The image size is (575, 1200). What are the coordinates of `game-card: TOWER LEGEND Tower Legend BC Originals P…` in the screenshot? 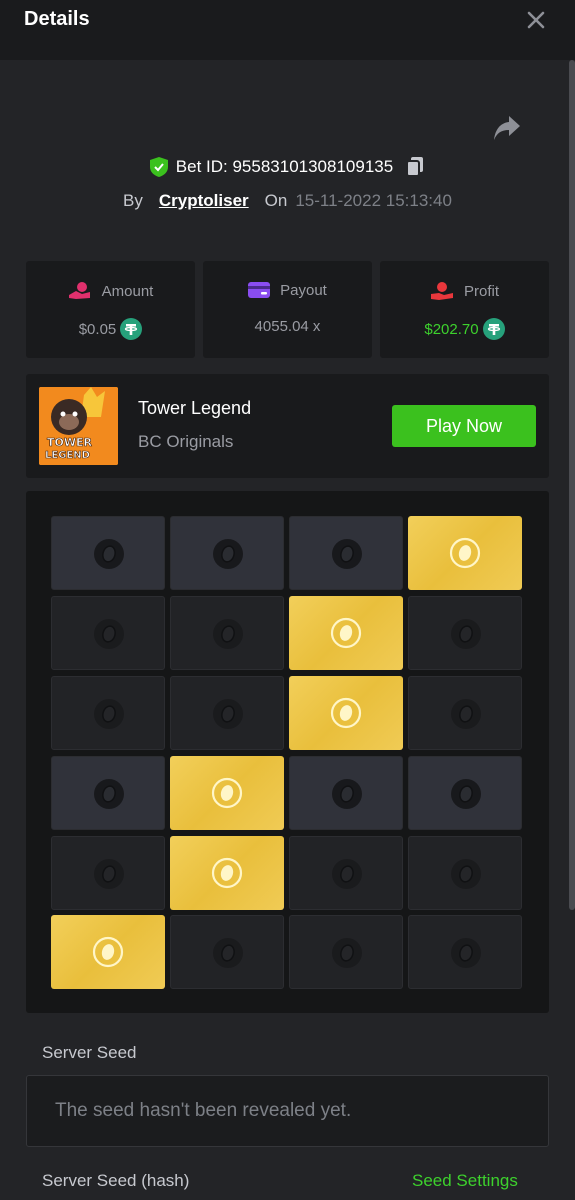 It's located at (287, 426).